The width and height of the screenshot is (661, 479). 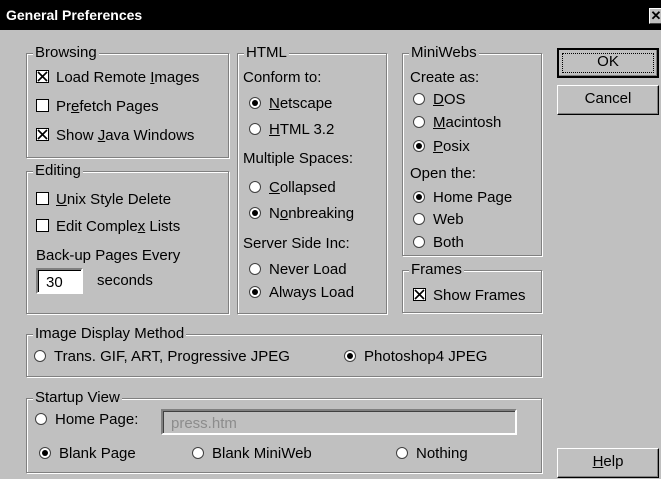 What do you see at coordinates (444, 53) in the screenshot?
I see `miniwebs-legend: MiniWebs` at bounding box center [444, 53].